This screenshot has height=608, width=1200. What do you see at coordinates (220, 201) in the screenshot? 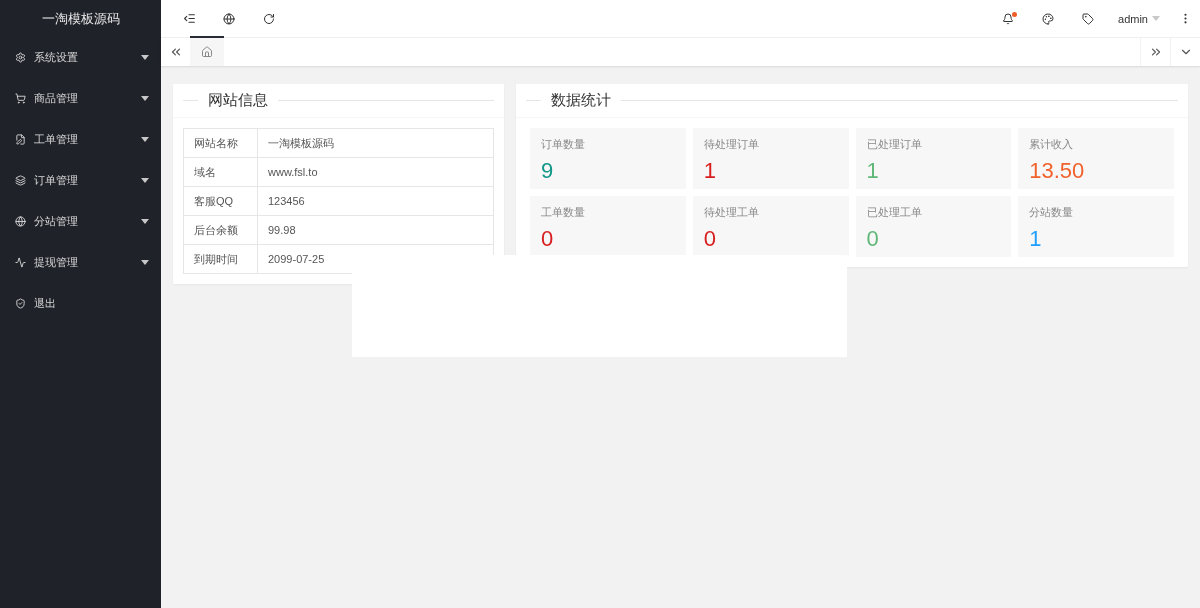
I see `table-cell: 客服QQ` at bounding box center [220, 201].